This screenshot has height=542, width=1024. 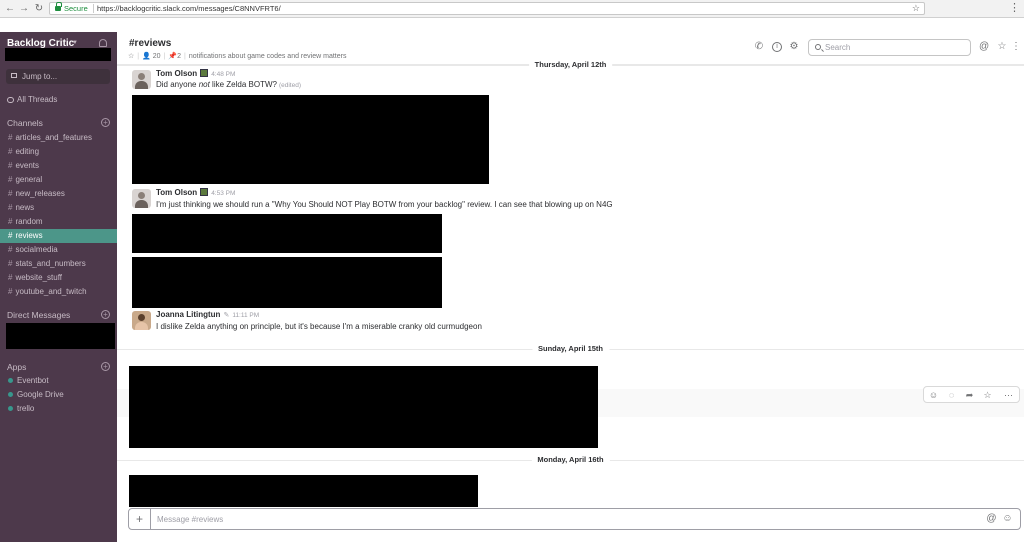 I want to click on emoji-icon: ☺, so click(x=1007, y=518).